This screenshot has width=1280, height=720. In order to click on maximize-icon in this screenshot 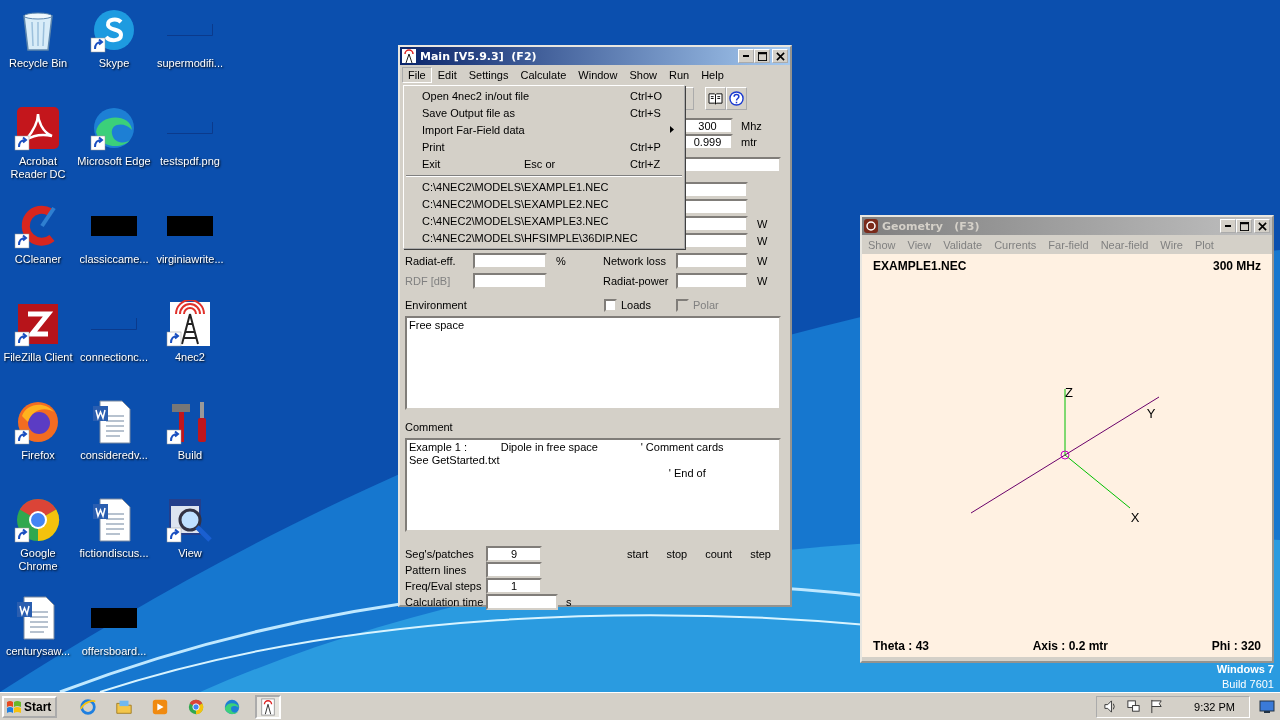, I will do `click(1244, 226)`.